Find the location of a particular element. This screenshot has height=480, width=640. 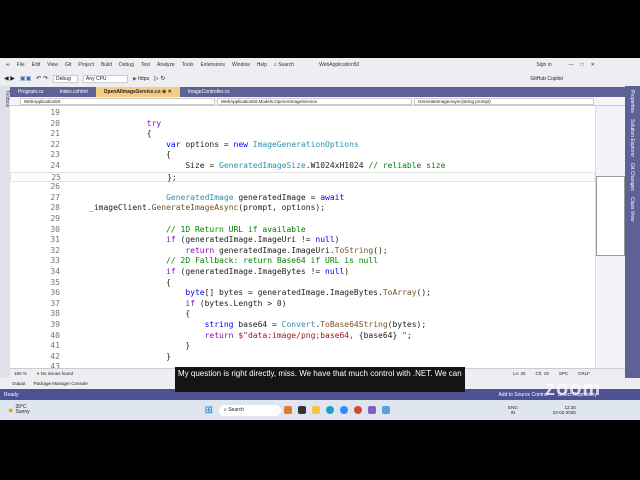

clock: 12:35 22-02-2026 is located at coordinates (564, 410).